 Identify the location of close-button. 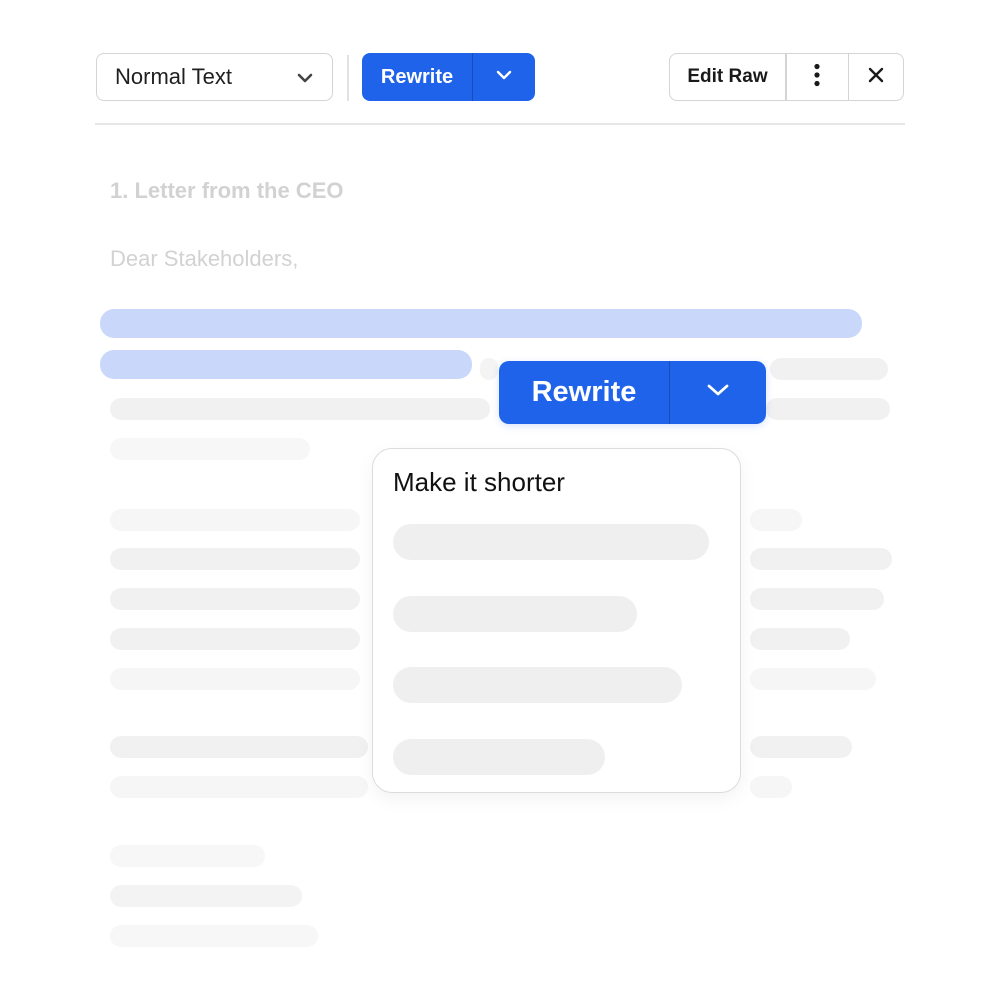
(876, 77).